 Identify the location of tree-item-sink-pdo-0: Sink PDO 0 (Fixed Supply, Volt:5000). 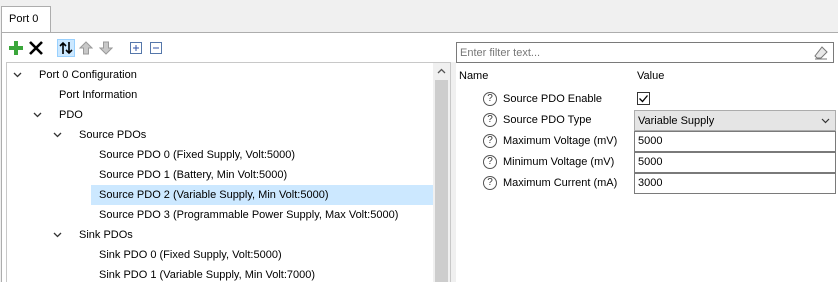
(221, 255).